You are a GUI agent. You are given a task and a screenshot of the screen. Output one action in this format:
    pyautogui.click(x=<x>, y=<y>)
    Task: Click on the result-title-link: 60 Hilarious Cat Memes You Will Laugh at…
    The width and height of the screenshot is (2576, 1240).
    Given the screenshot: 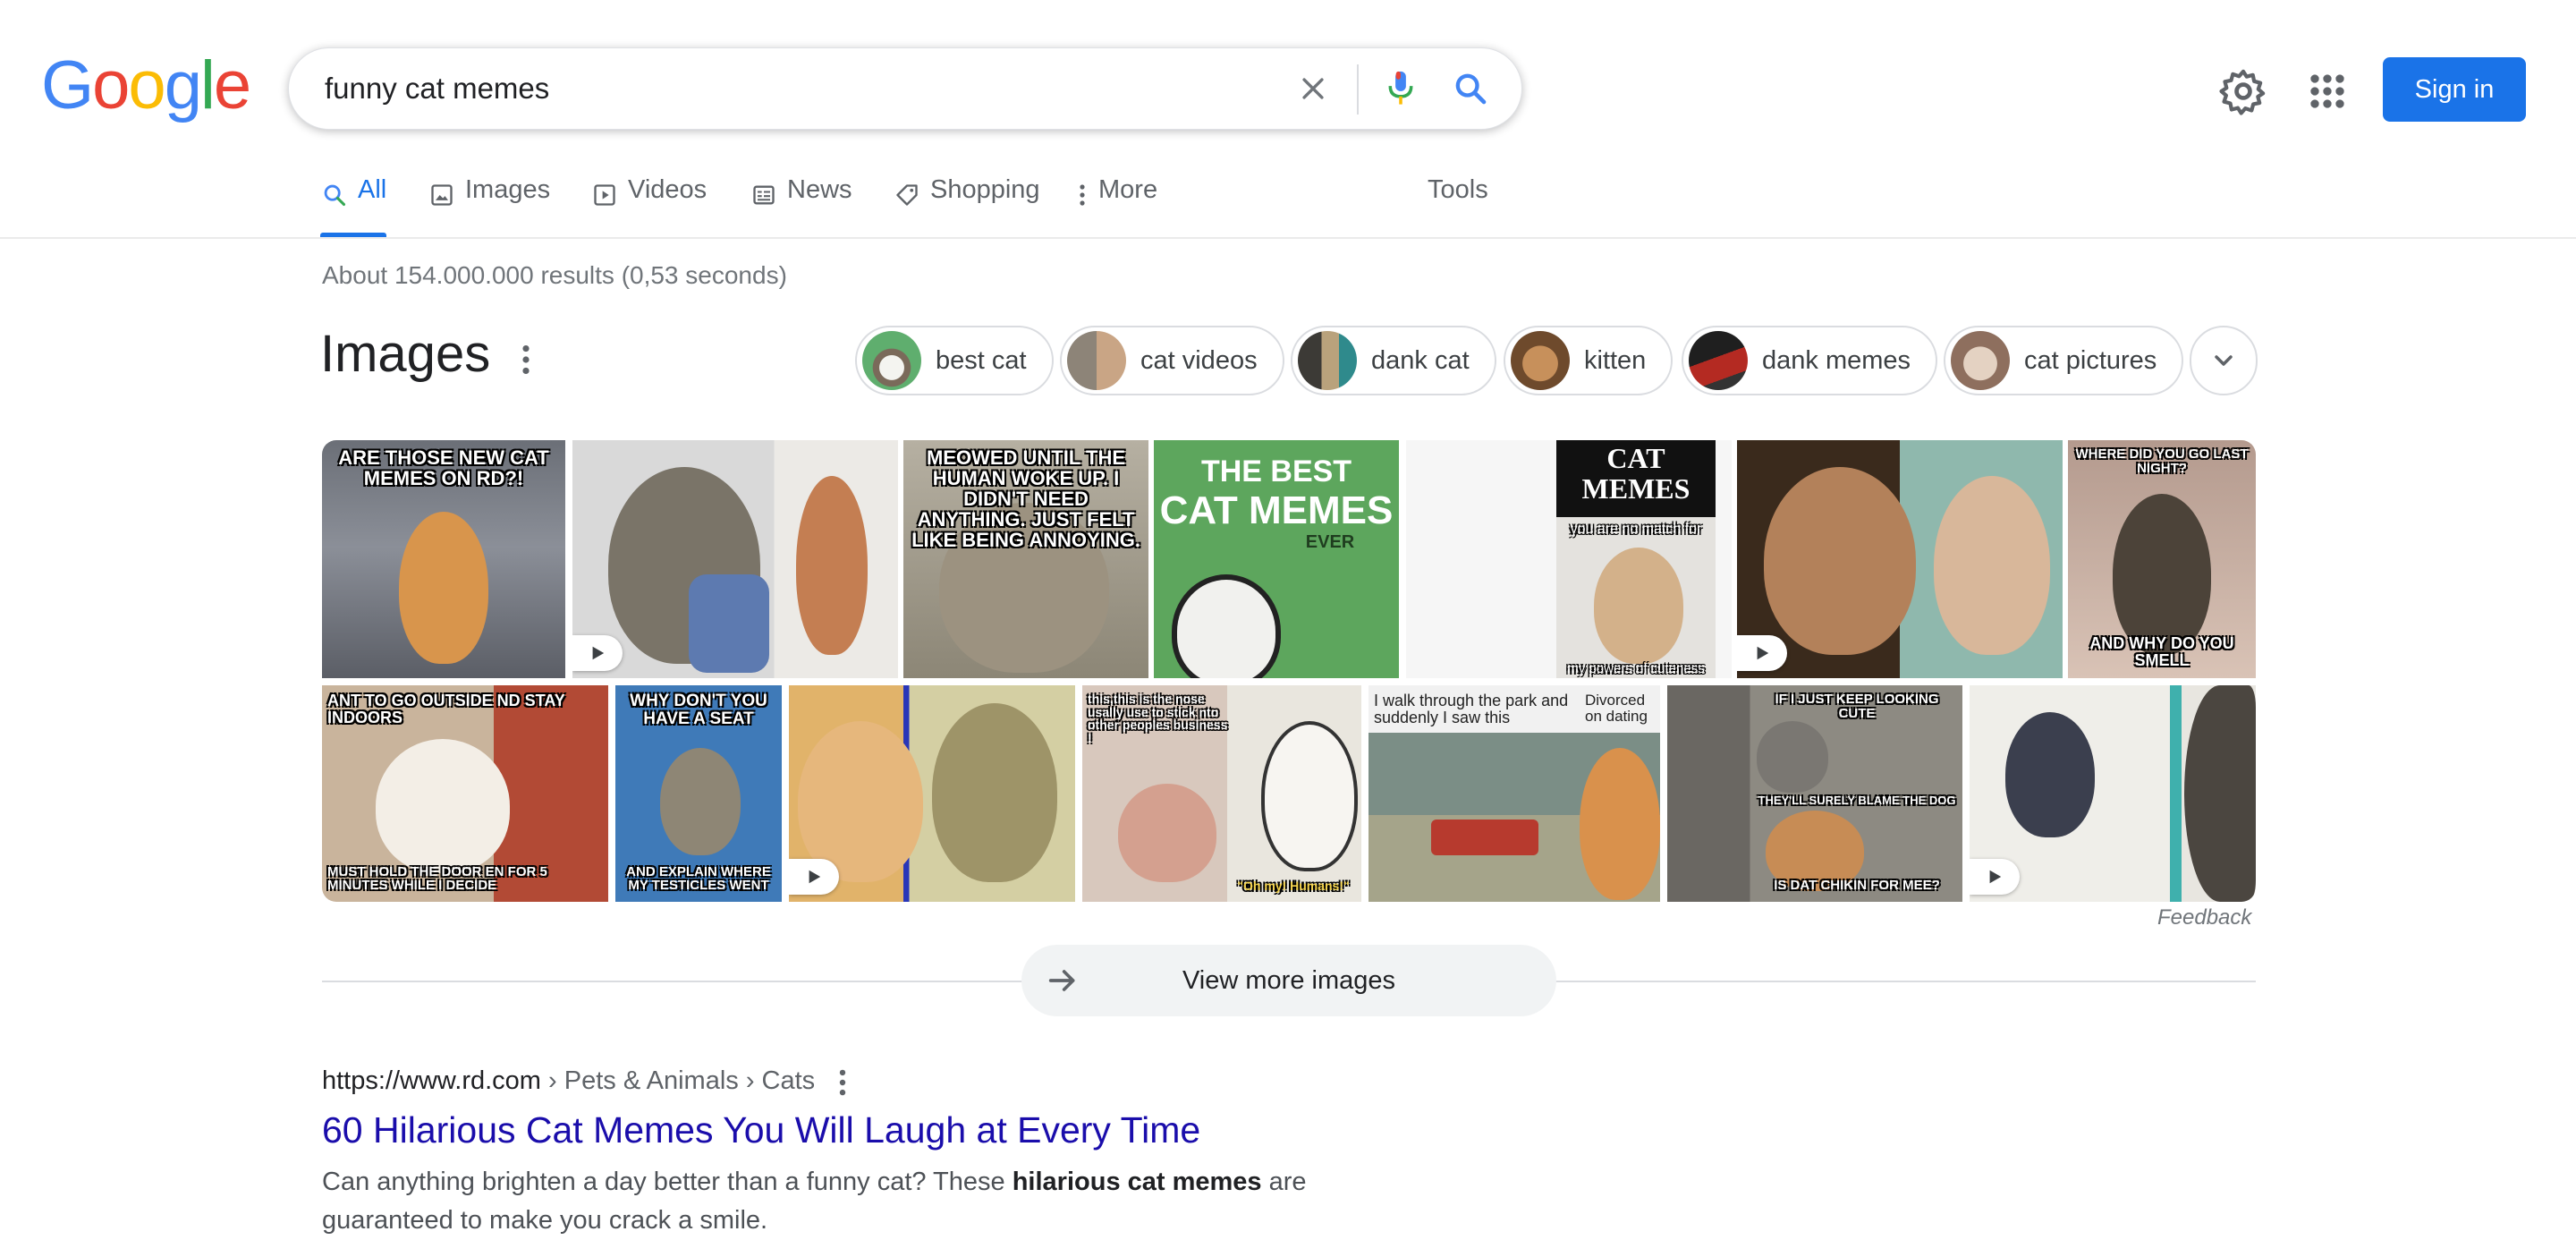 What is the action you would take?
    pyautogui.click(x=761, y=1130)
    